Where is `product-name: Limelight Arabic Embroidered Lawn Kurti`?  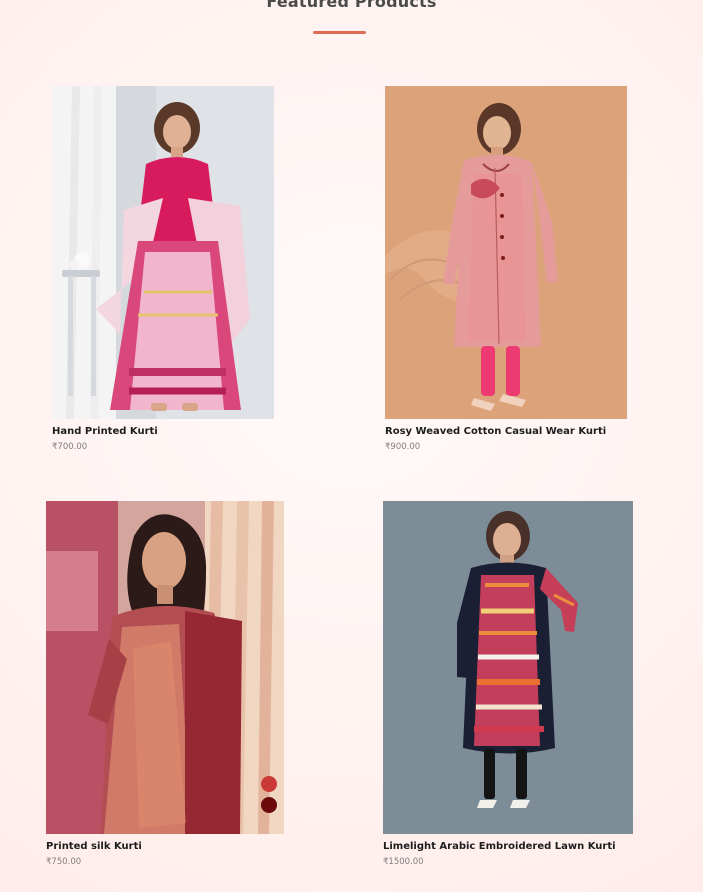 product-name: Limelight Arabic Embroidered Lawn Kurti is located at coordinates (499, 846).